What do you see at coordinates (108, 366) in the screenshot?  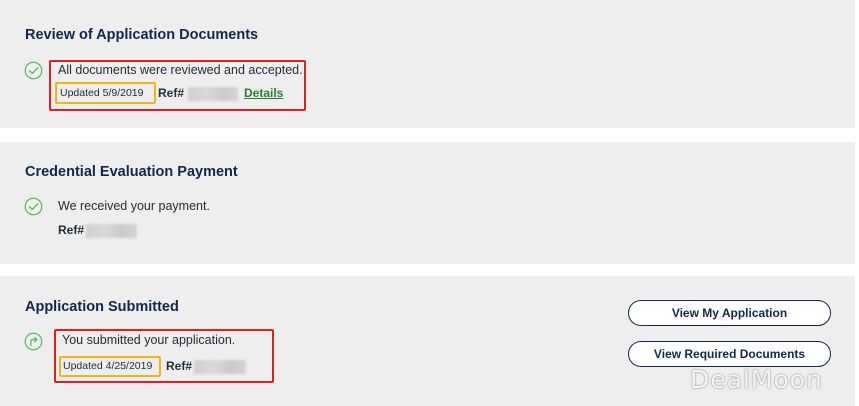 I see `submitted-updated-date: Updated 4/25/2019` at bounding box center [108, 366].